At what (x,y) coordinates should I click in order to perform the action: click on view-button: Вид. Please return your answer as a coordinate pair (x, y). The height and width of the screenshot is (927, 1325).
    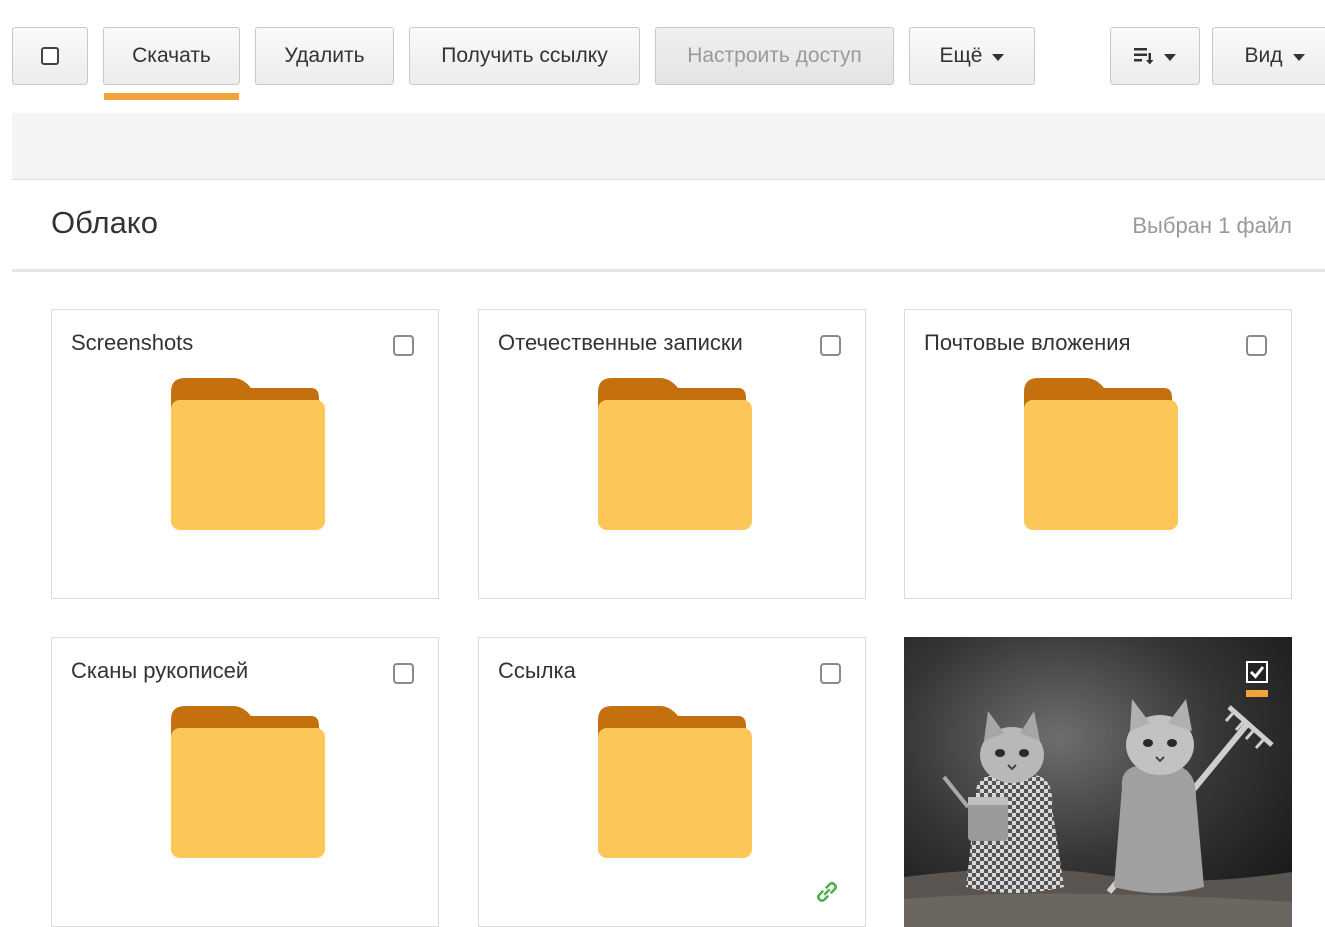
    Looking at the image, I should click on (1268, 56).